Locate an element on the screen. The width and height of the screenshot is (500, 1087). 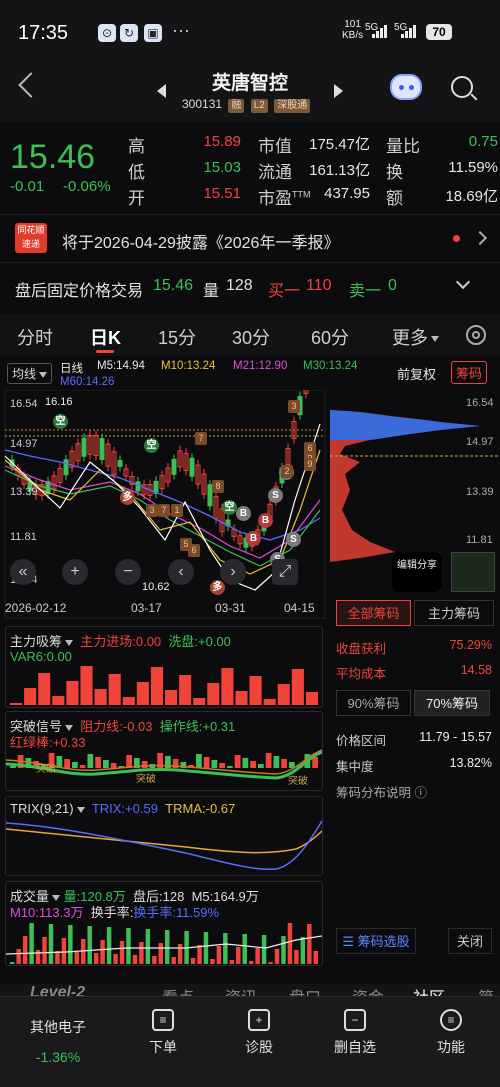
mcap-label: 市值 is located at coordinates (275, 146).